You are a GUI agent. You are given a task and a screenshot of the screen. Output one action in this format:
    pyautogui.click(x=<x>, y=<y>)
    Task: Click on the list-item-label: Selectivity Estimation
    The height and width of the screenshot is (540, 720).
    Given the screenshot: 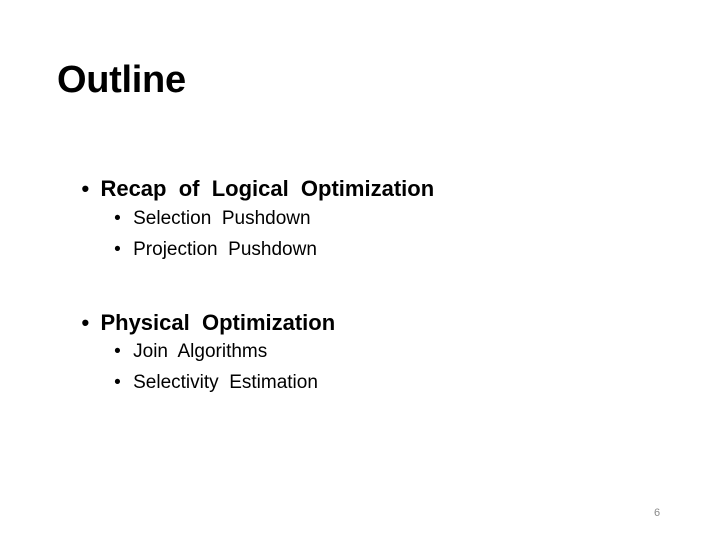 What is the action you would take?
    pyautogui.click(x=225, y=382)
    